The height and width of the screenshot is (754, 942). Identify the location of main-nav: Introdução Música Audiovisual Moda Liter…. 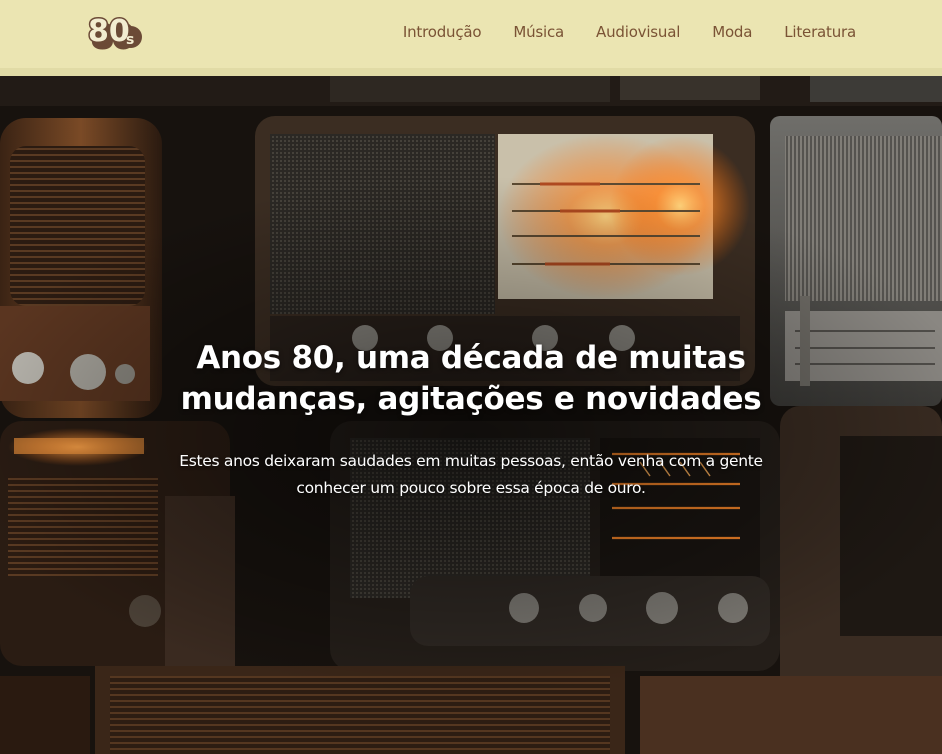
(629, 32).